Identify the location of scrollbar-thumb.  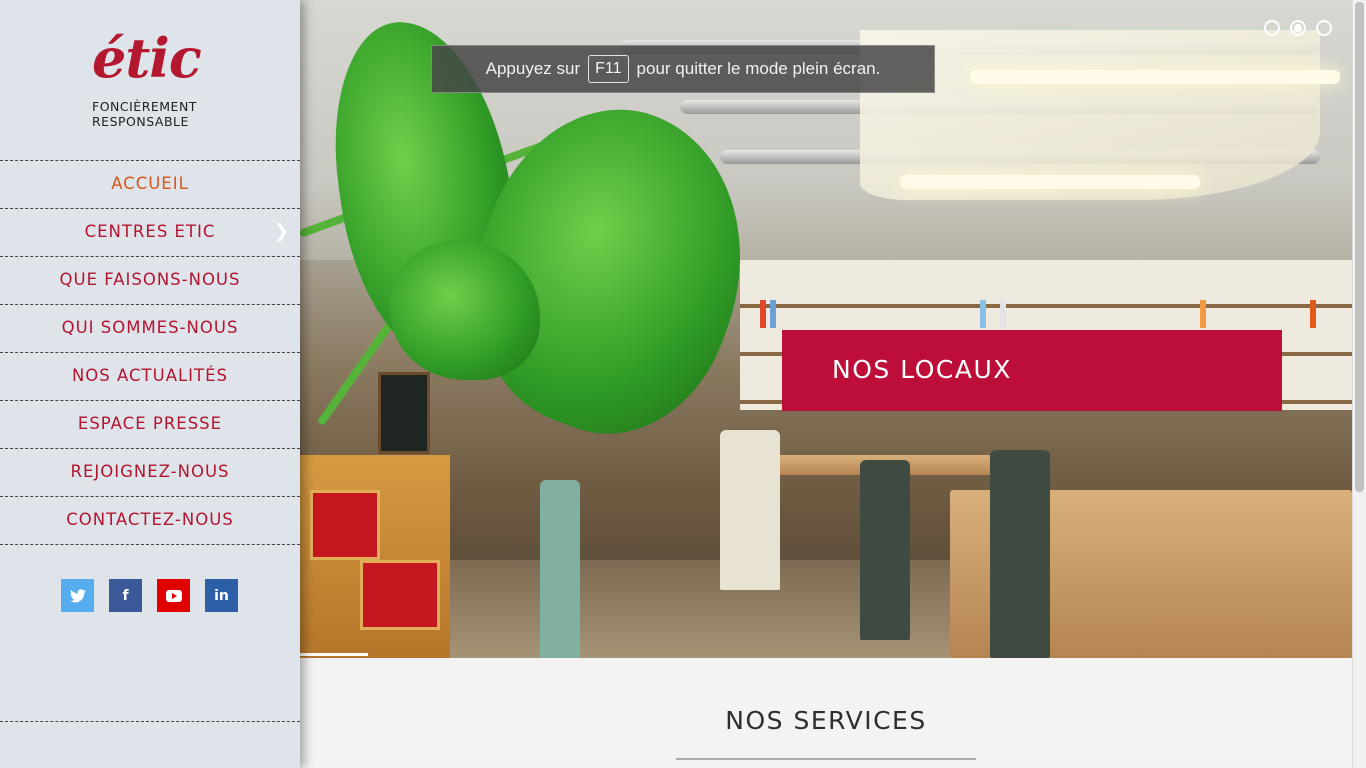
(1359, 247).